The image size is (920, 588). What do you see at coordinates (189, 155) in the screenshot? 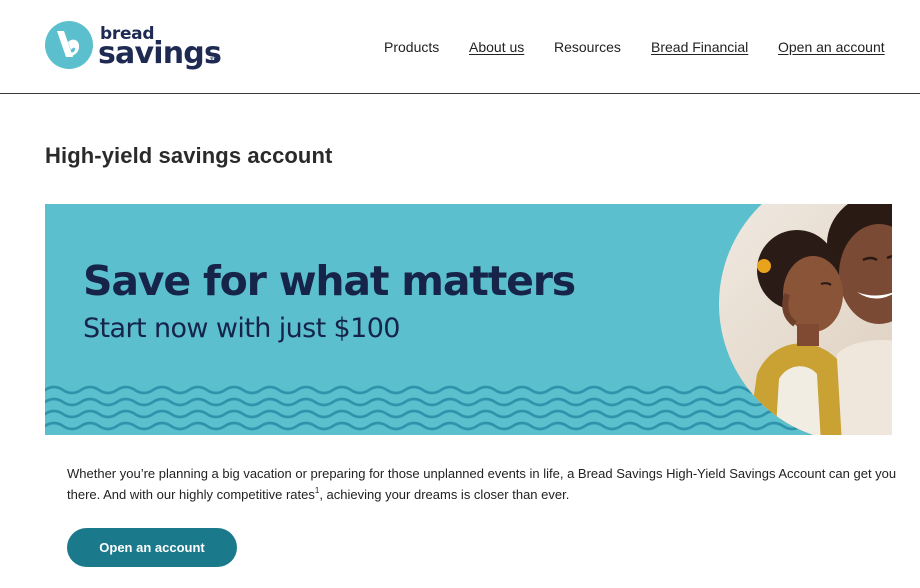
I see `page-title: High-yield savings account` at bounding box center [189, 155].